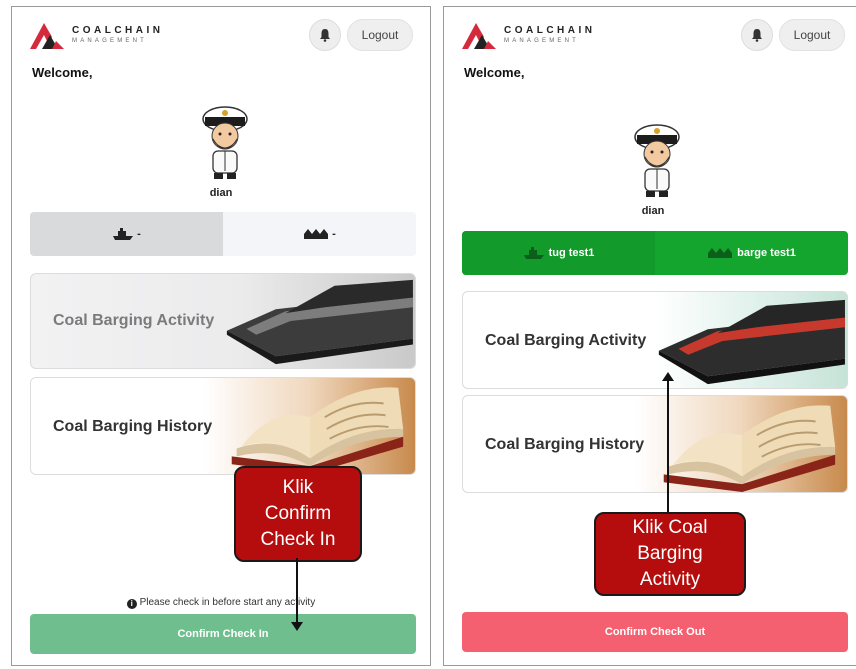  What do you see at coordinates (670, 554) in the screenshot?
I see `callout-coal-barging-activity: Klik Coal Barging Activity` at bounding box center [670, 554].